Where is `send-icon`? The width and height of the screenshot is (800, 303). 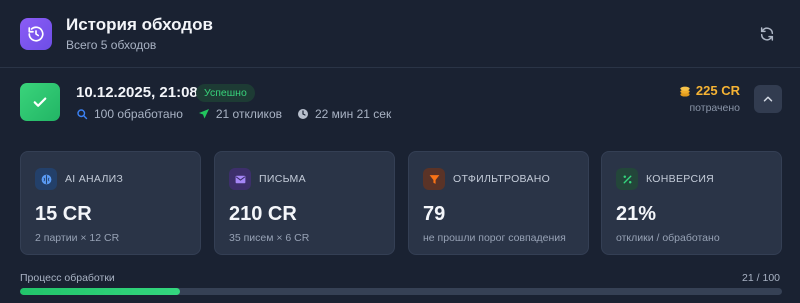
send-icon is located at coordinates (203, 114).